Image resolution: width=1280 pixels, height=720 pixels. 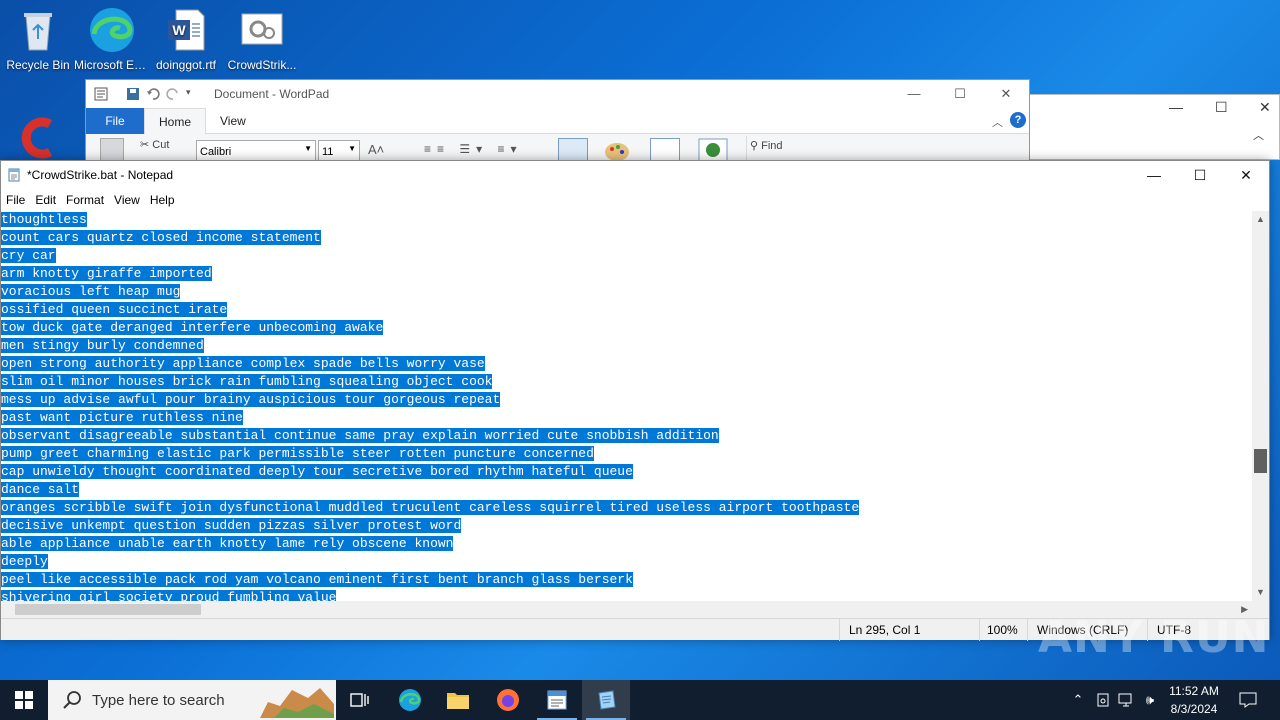 I want to click on selected-text: cry car, so click(x=28, y=255).